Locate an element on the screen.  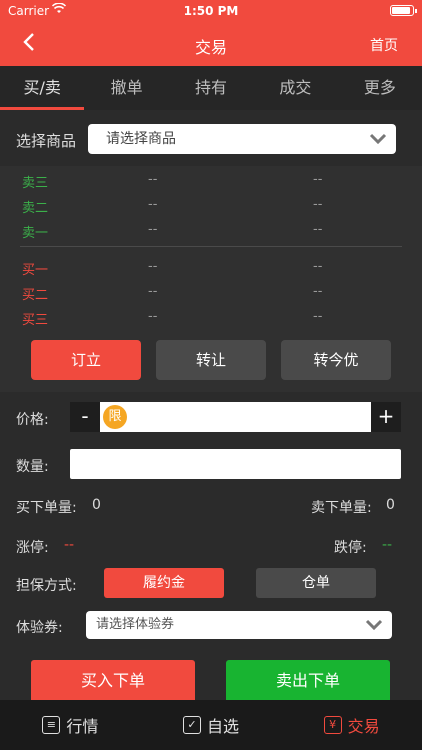
sell-level-label: 卖三 is located at coordinates (35, 183).